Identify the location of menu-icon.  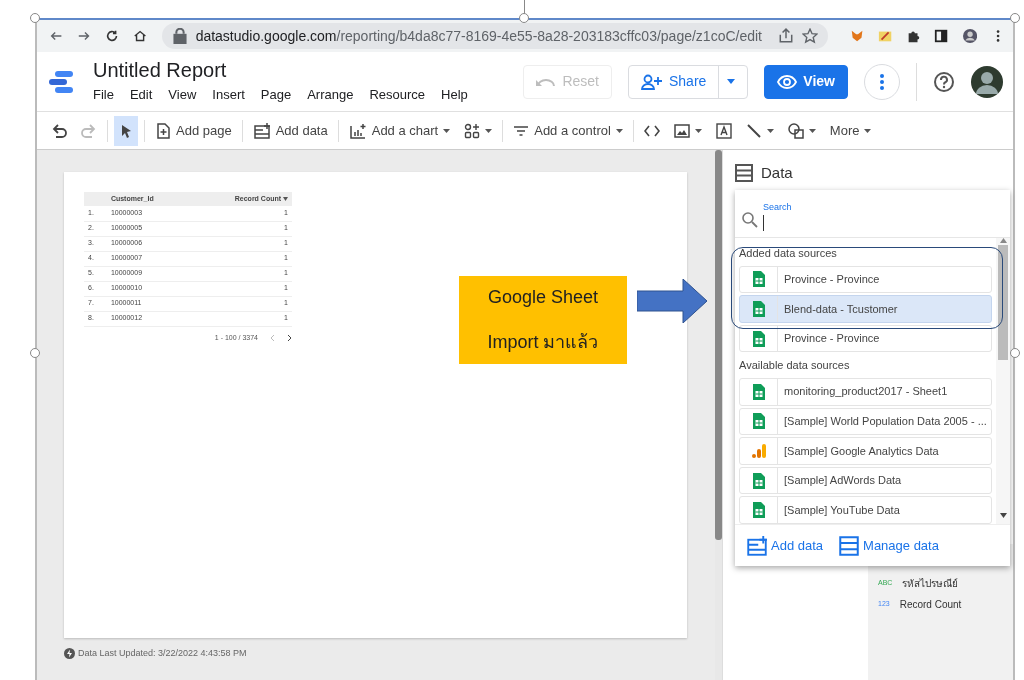
(882, 81).